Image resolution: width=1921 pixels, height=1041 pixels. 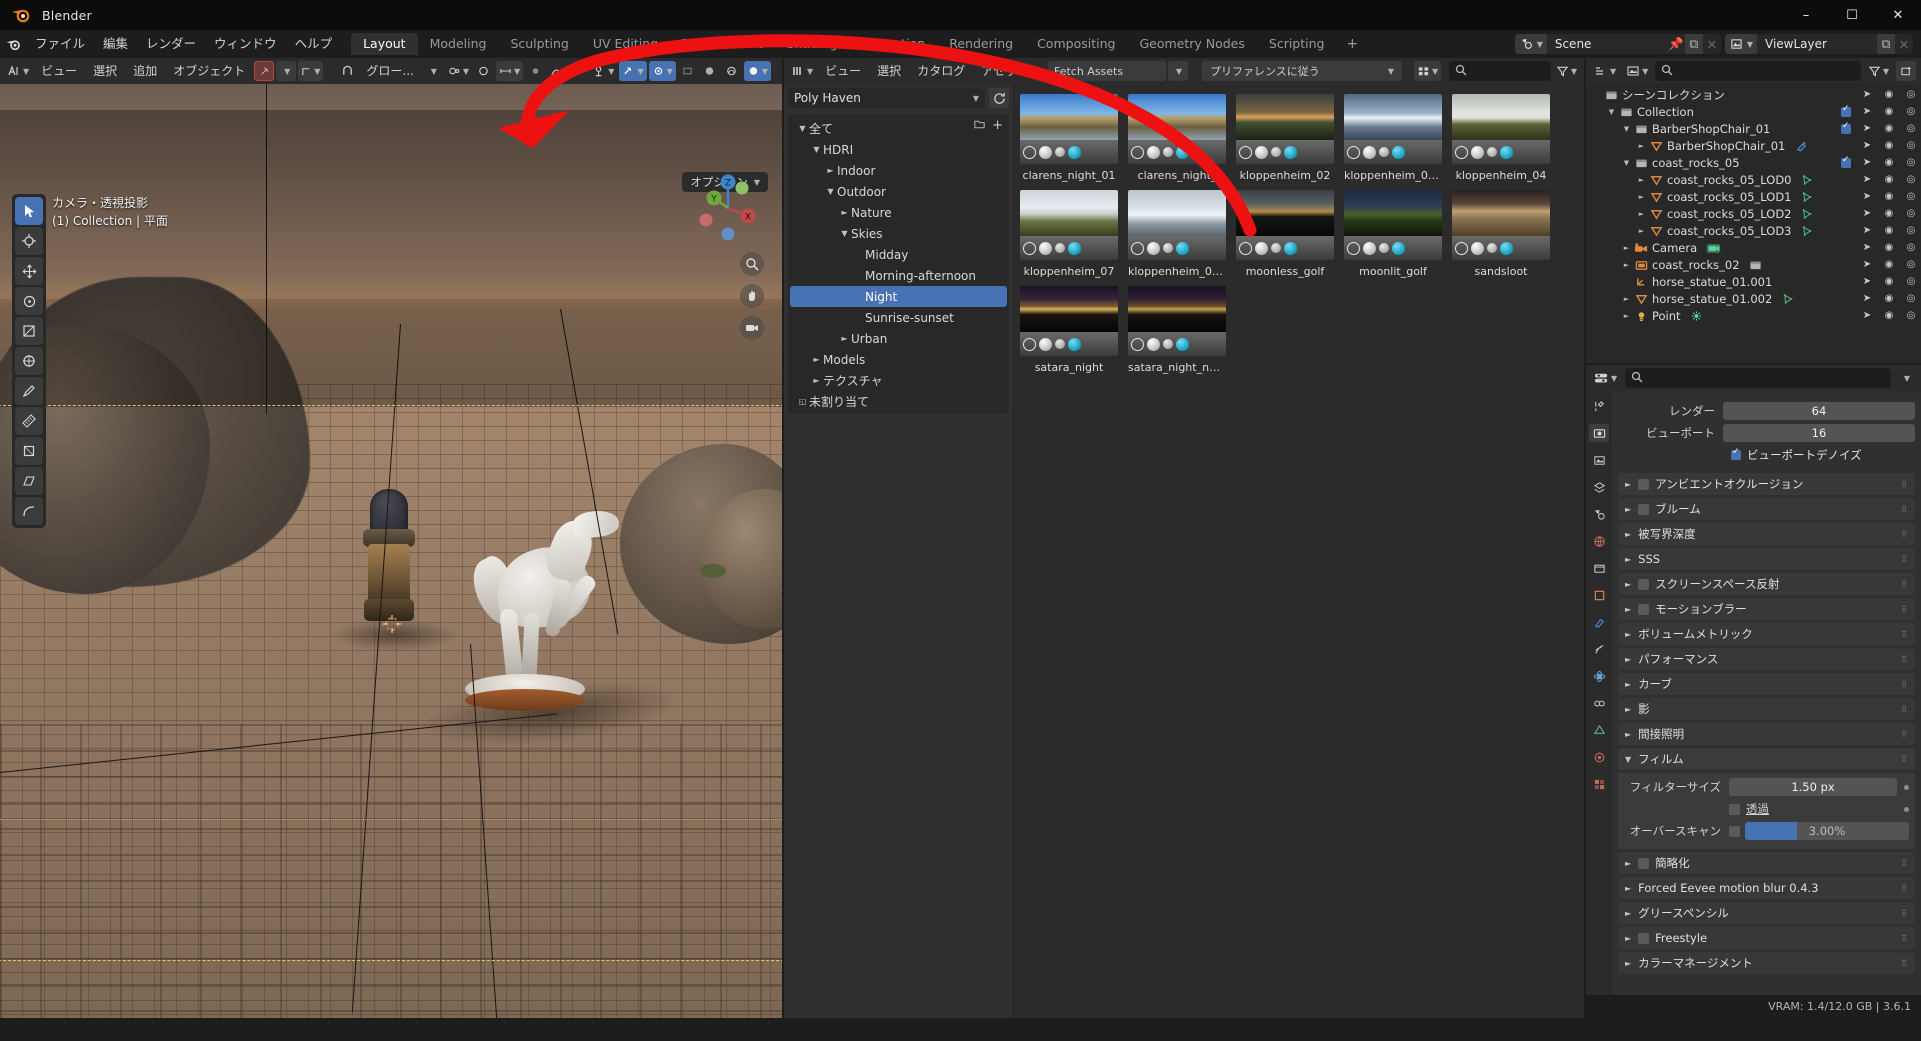 I want to click on asset-thumbnail, so click(x=1393, y=129).